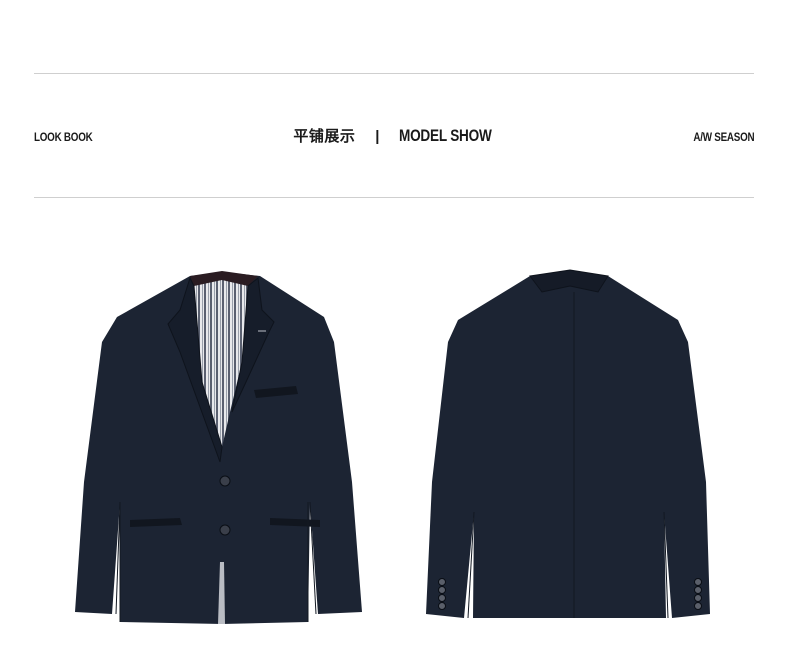 The width and height of the screenshot is (790, 648). I want to click on season-label: A/W SEASON, so click(723, 137).